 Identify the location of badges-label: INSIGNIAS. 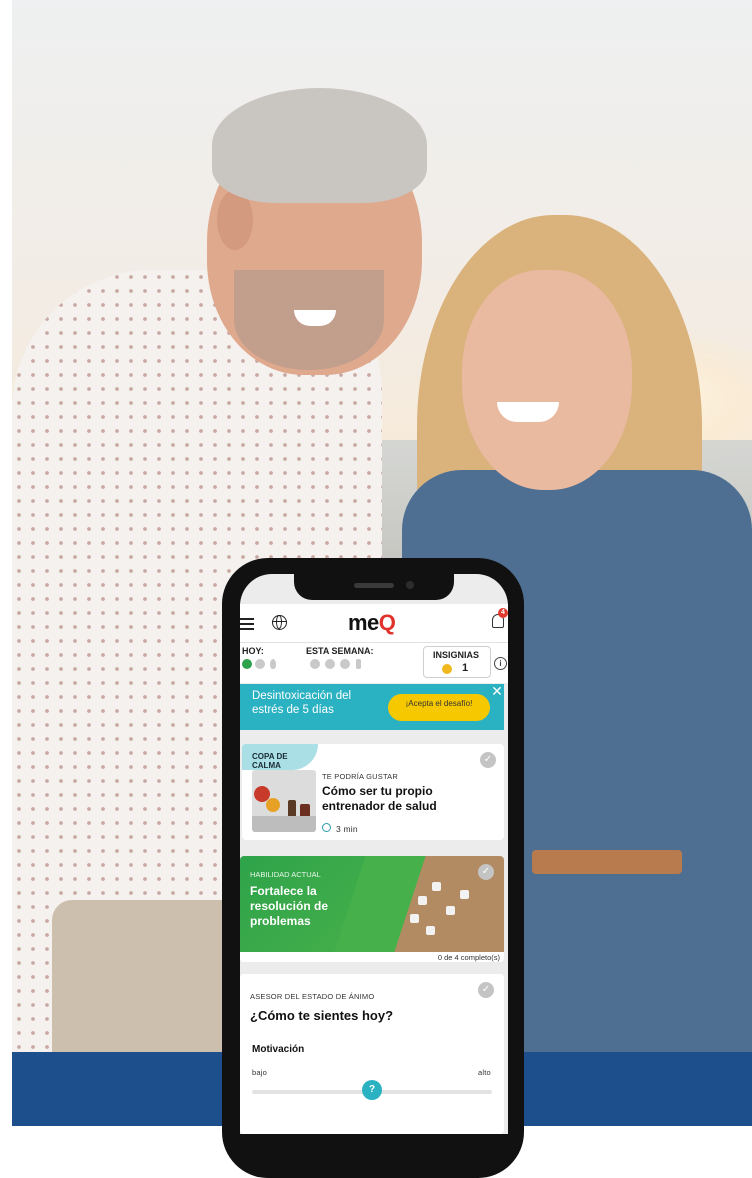
(456, 655).